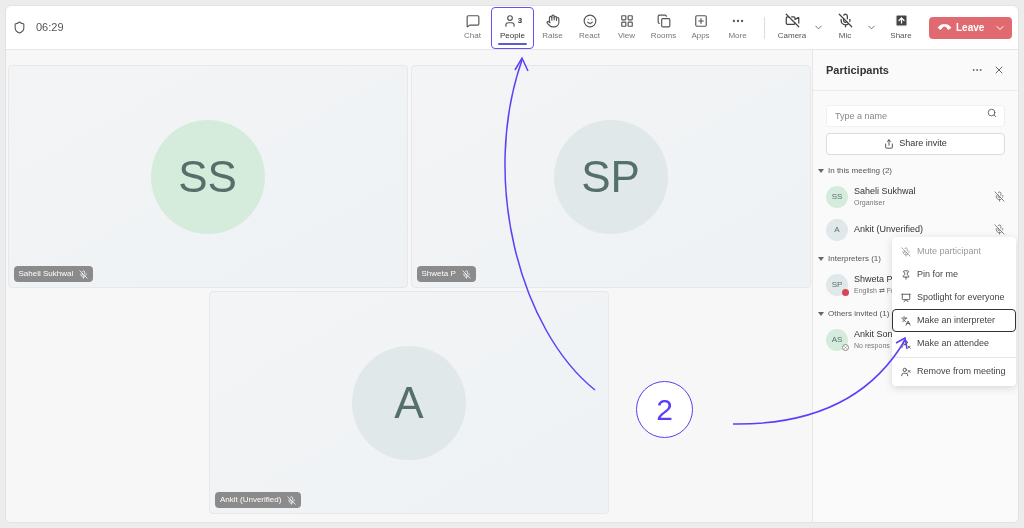 The width and height of the screenshot is (1024, 528). Describe the element at coordinates (19, 27) in the screenshot. I see `shield-icon` at that location.